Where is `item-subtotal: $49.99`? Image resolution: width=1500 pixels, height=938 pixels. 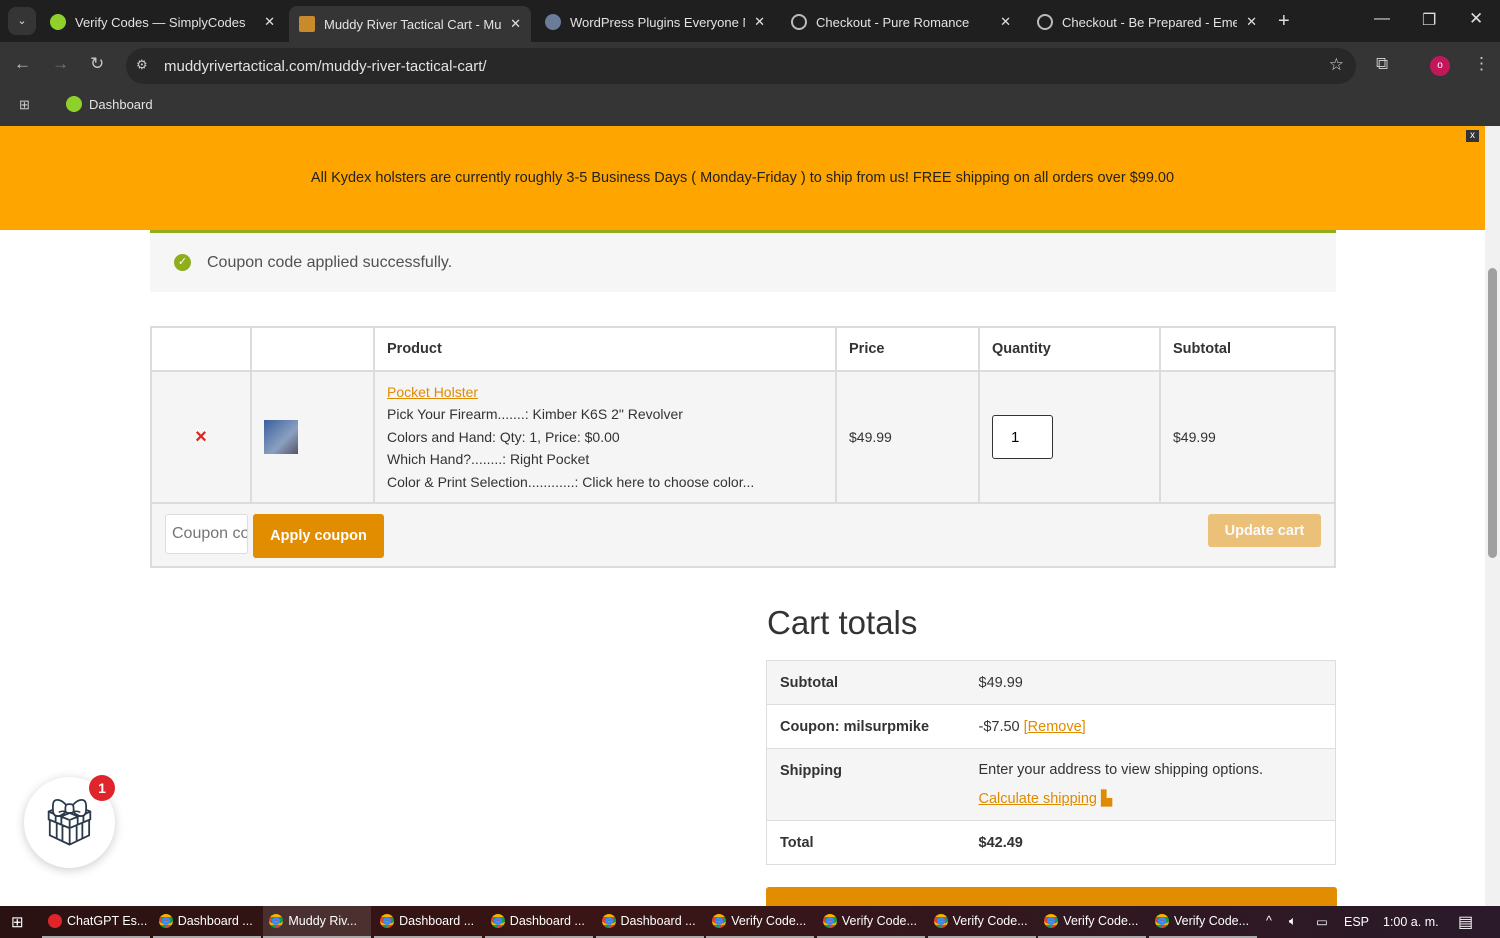 item-subtotal: $49.99 is located at coordinates (1247, 437).